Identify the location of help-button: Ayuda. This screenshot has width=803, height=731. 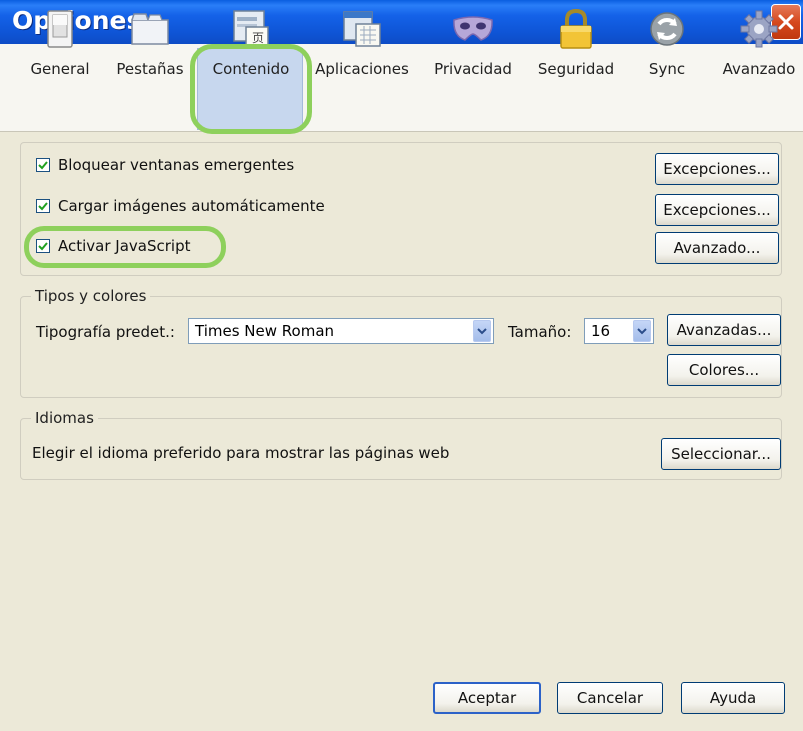
(733, 698).